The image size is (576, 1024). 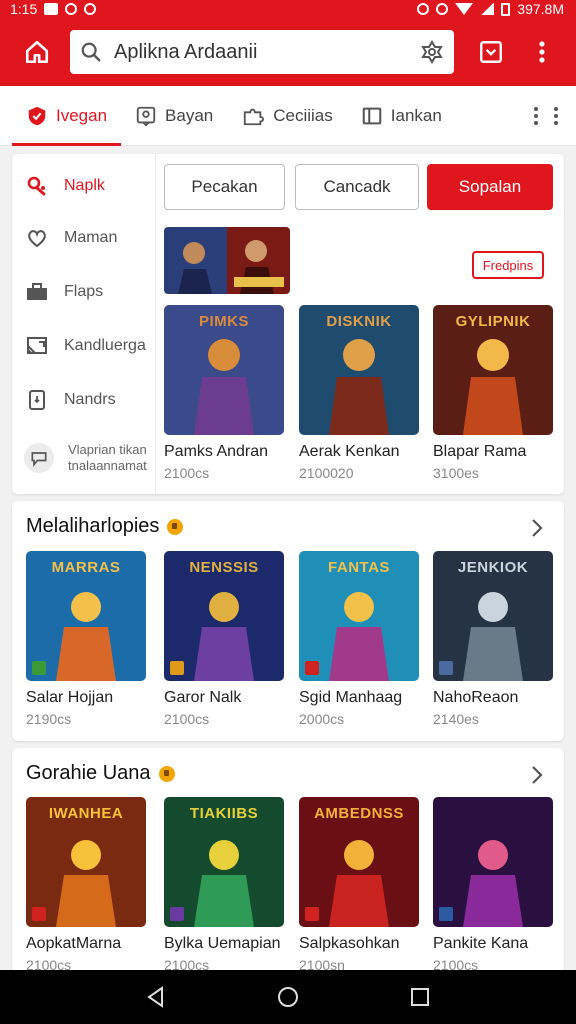 I want to click on gamepad-icon, so click(x=37, y=186).